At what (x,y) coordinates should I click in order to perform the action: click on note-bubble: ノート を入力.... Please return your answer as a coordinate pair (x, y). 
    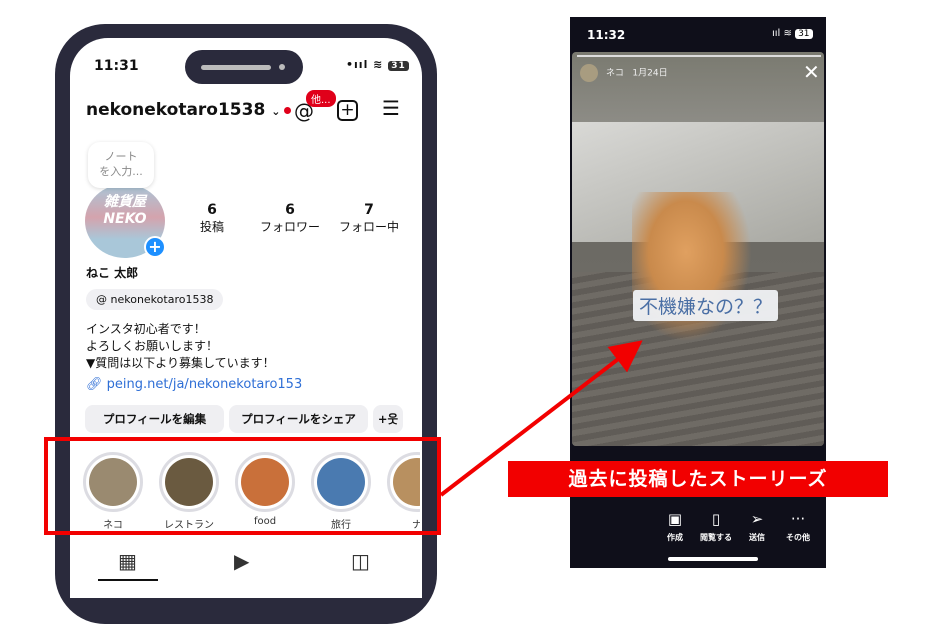
    Looking at the image, I should click on (121, 165).